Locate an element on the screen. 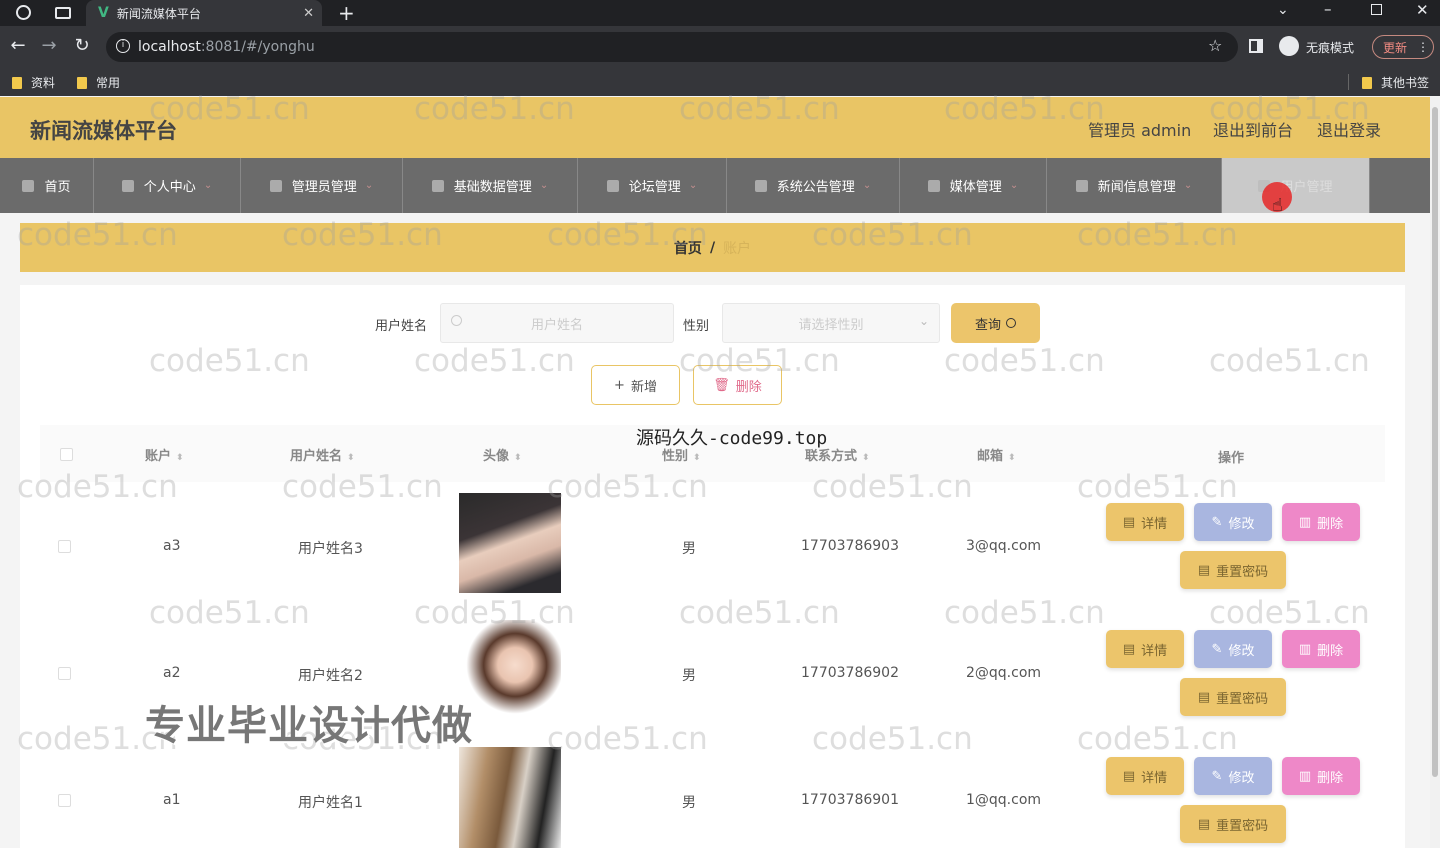 This screenshot has height=848, width=1440. query-button: 查询 is located at coordinates (995, 323).